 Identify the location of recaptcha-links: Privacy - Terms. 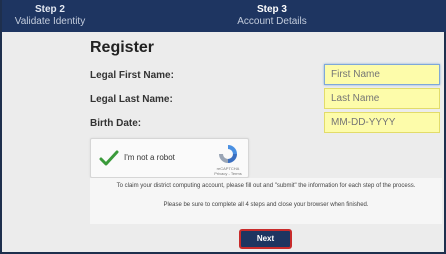
(228, 173).